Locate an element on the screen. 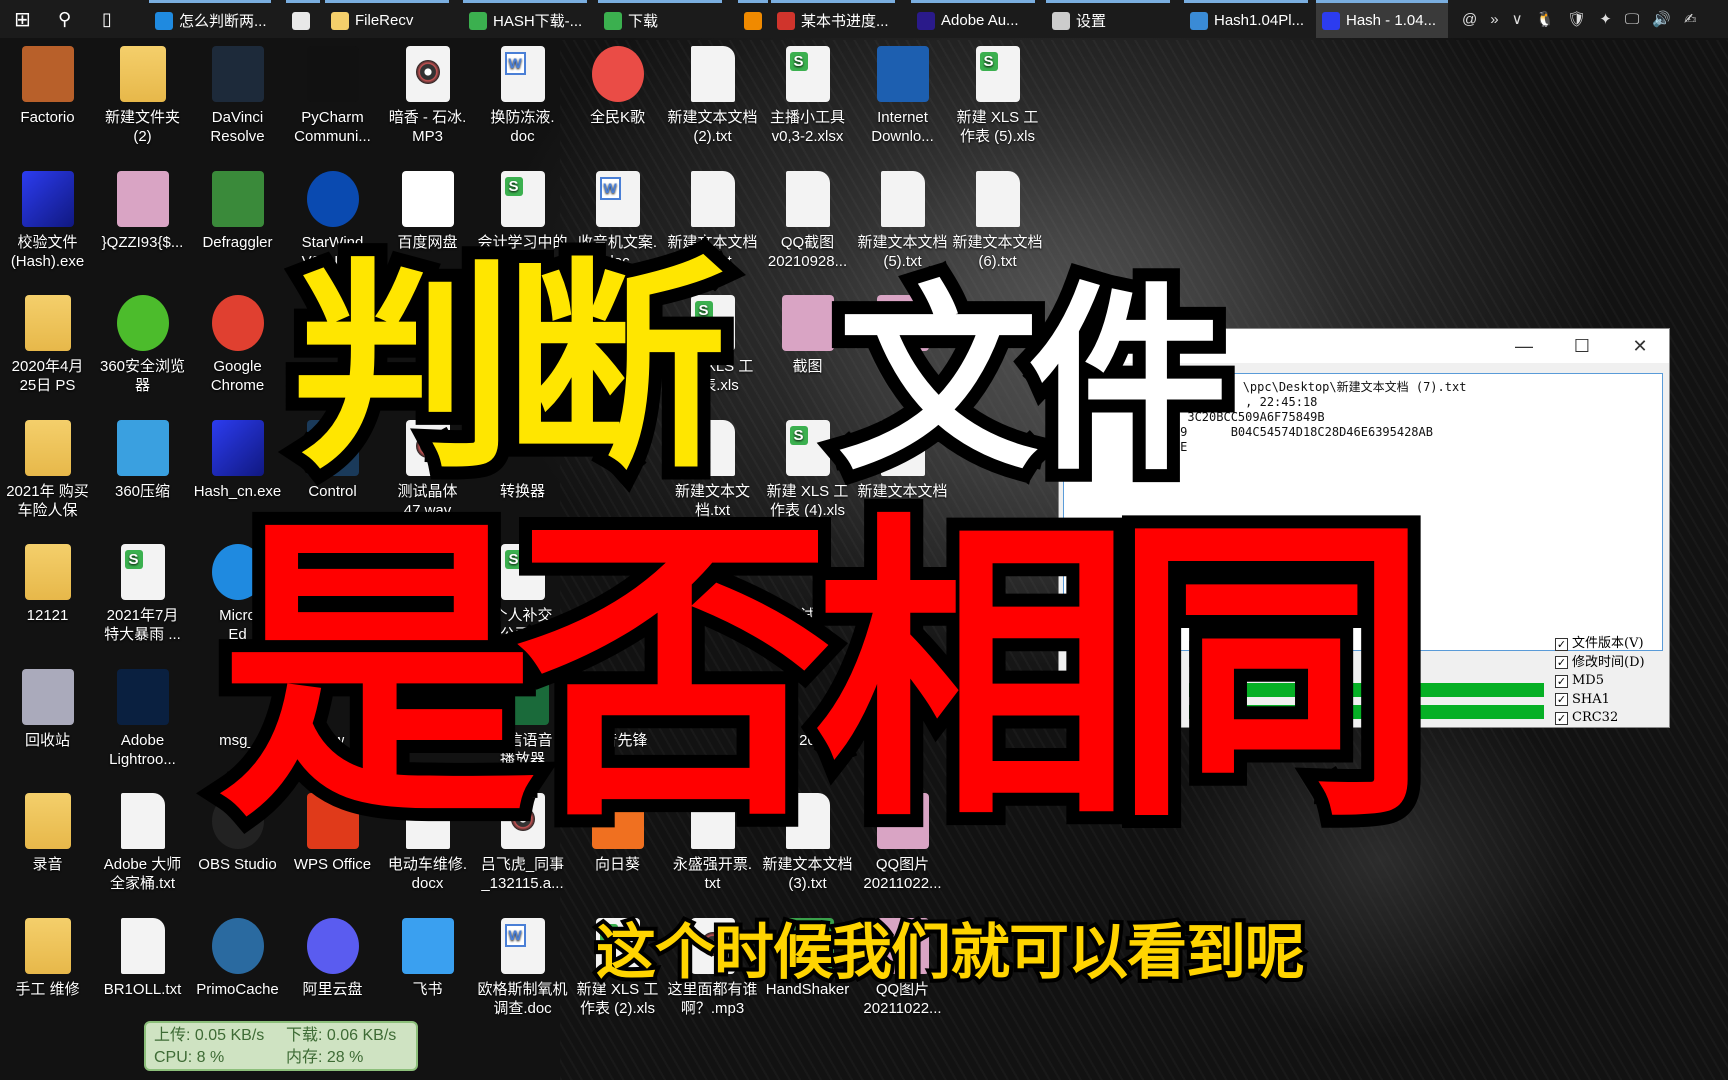  davinci-icon is located at coordinates (237, 74).